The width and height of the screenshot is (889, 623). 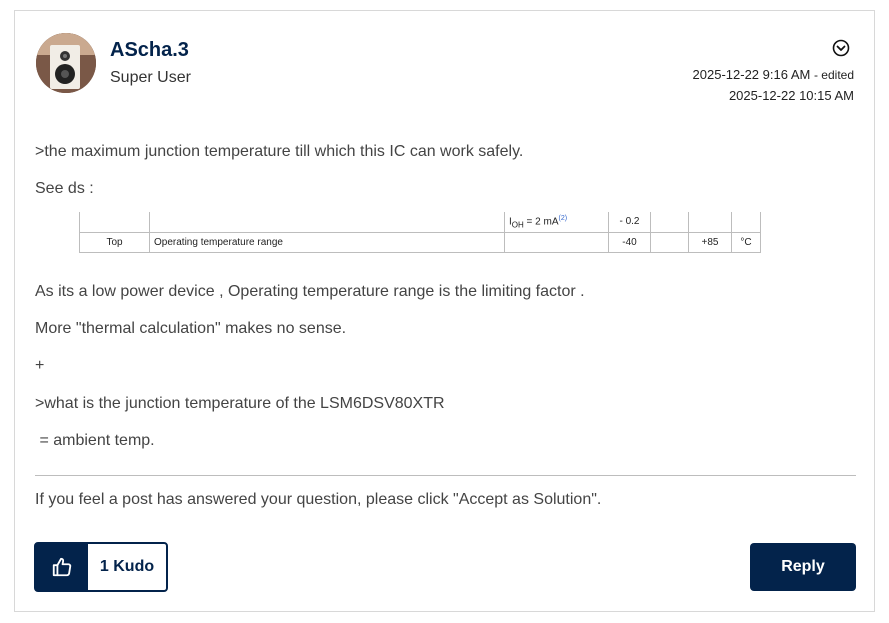 I want to click on body-text-ambient: = ambient temp., so click(x=95, y=440).